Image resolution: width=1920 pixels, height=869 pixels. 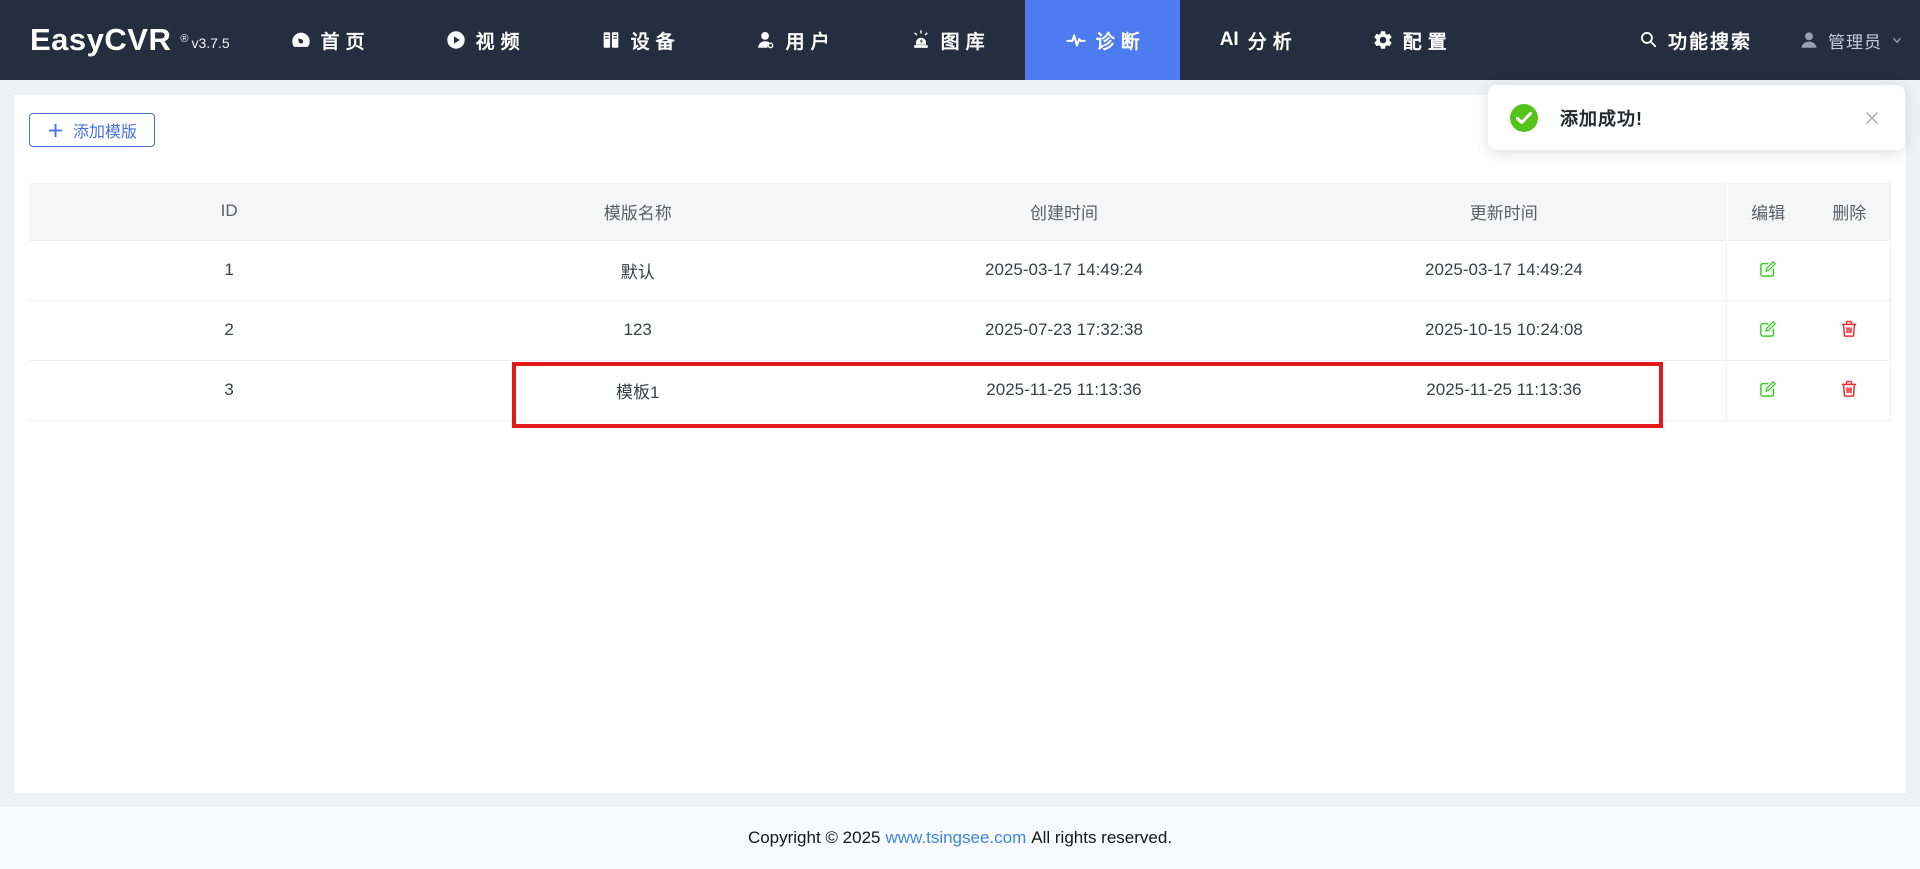 What do you see at coordinates (1524, 117) in the screenshot?
I see `success-check-icon` at bounding box center [1524, 117].